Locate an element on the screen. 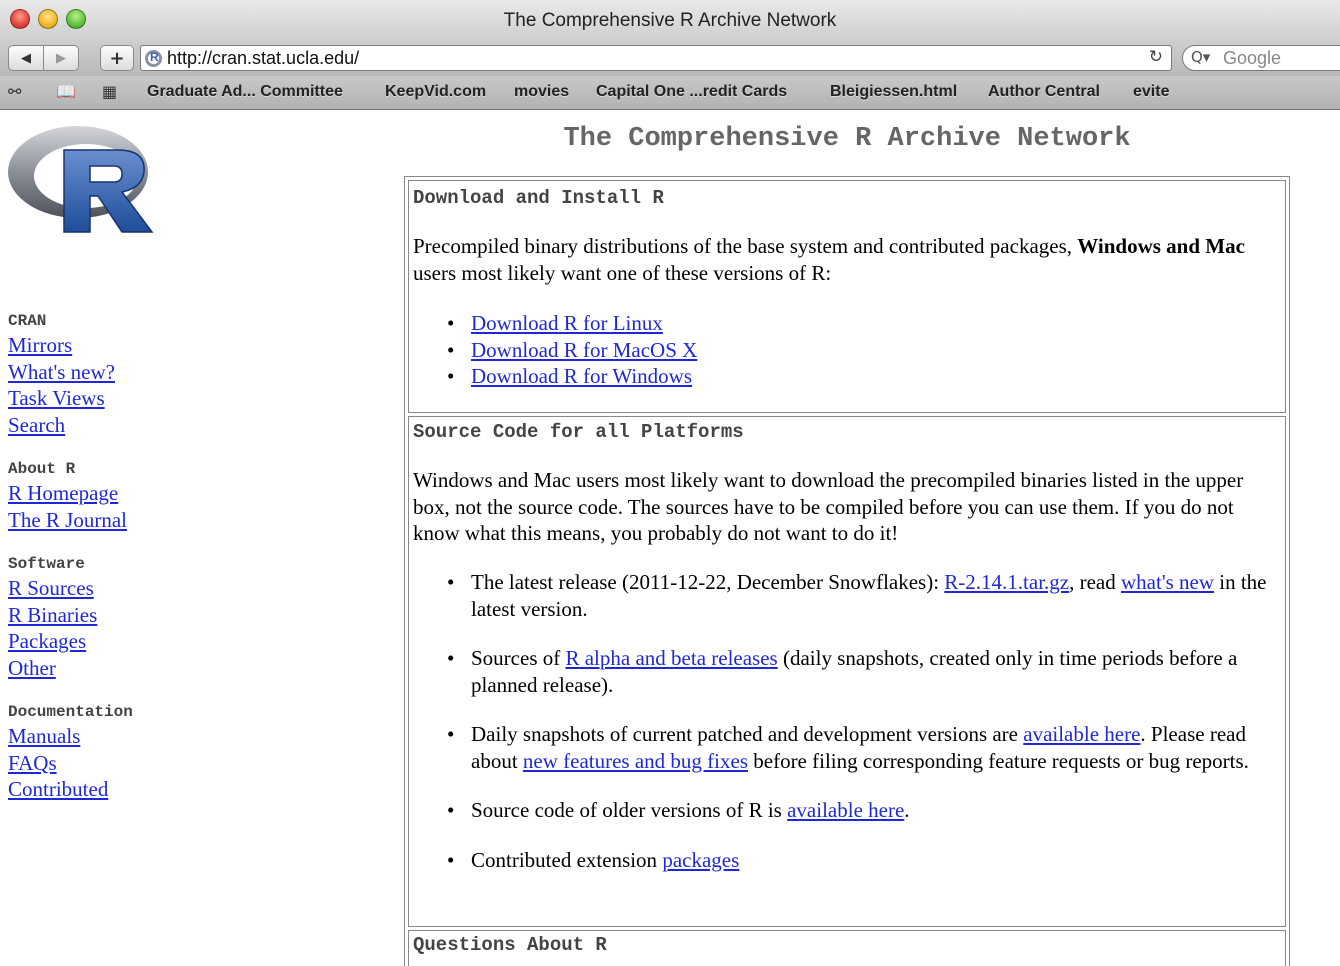  whats-new-link: what's new is located at coordinates (1167, 582).